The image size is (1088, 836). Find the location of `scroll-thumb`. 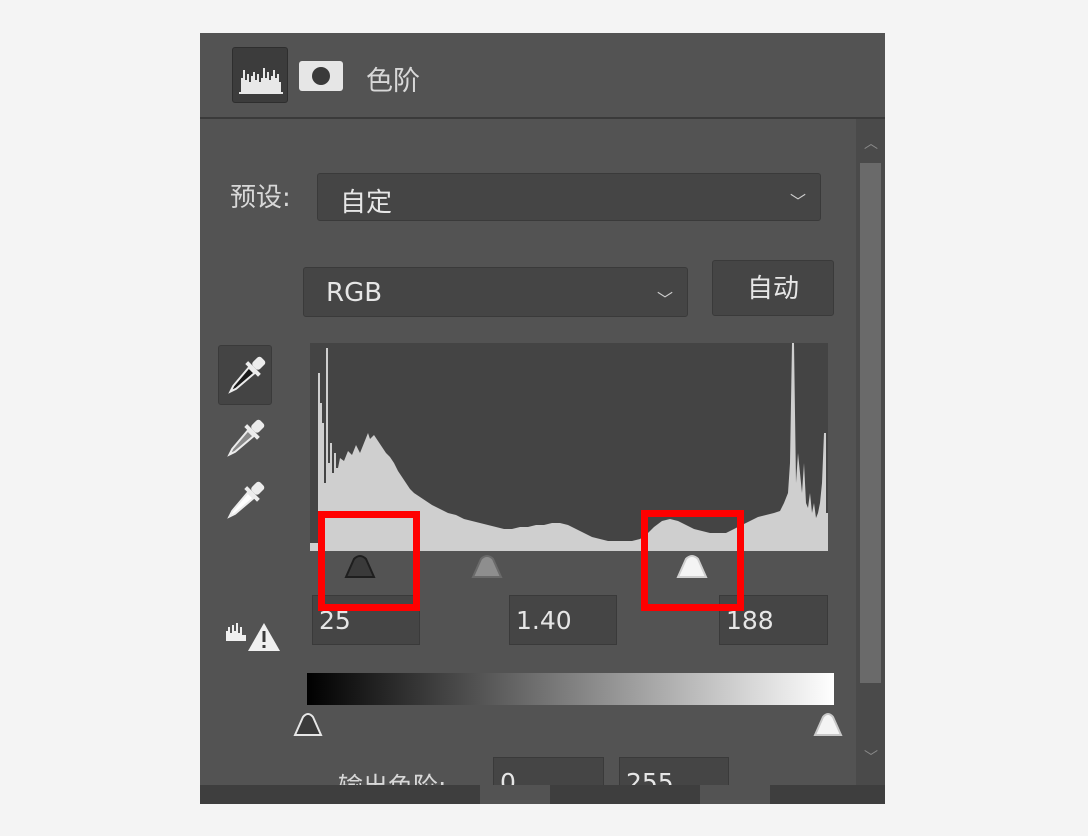

scroll-thumb is located at coordinates (870, 423).